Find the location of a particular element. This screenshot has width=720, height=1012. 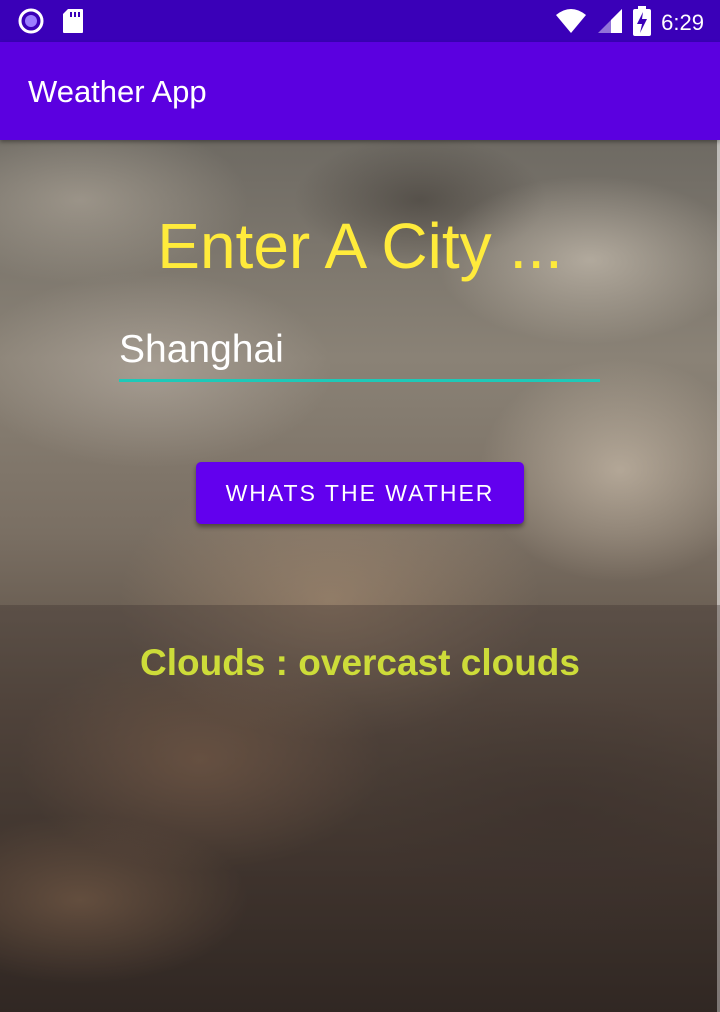

app-notification-icon is located at coordinates (31, 23).